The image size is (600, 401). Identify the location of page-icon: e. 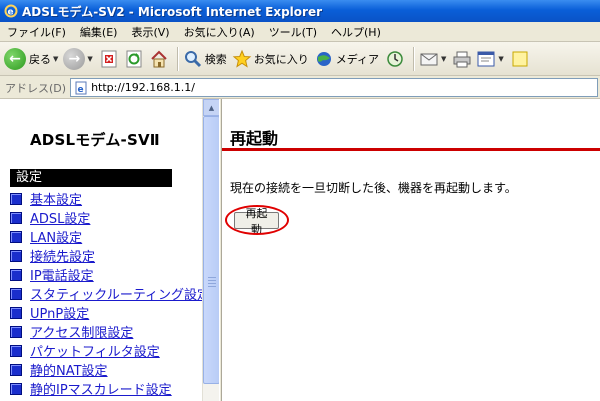
(81, 88).